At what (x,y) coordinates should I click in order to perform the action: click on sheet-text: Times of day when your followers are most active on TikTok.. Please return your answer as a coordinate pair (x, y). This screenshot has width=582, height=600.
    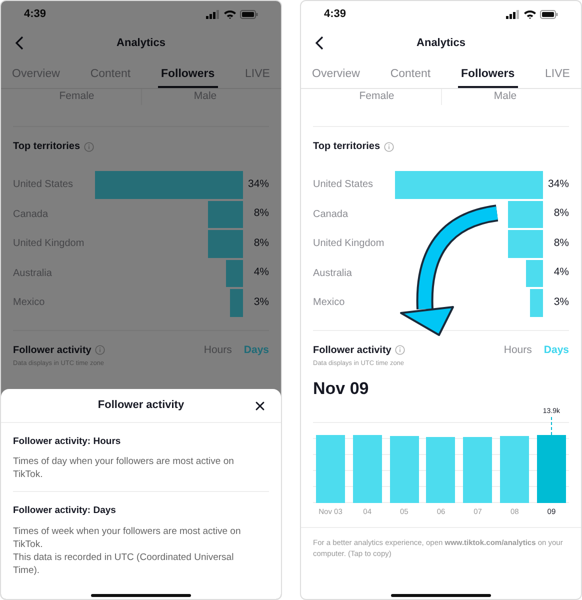
    Looking at the image, I should click on (124, 468).